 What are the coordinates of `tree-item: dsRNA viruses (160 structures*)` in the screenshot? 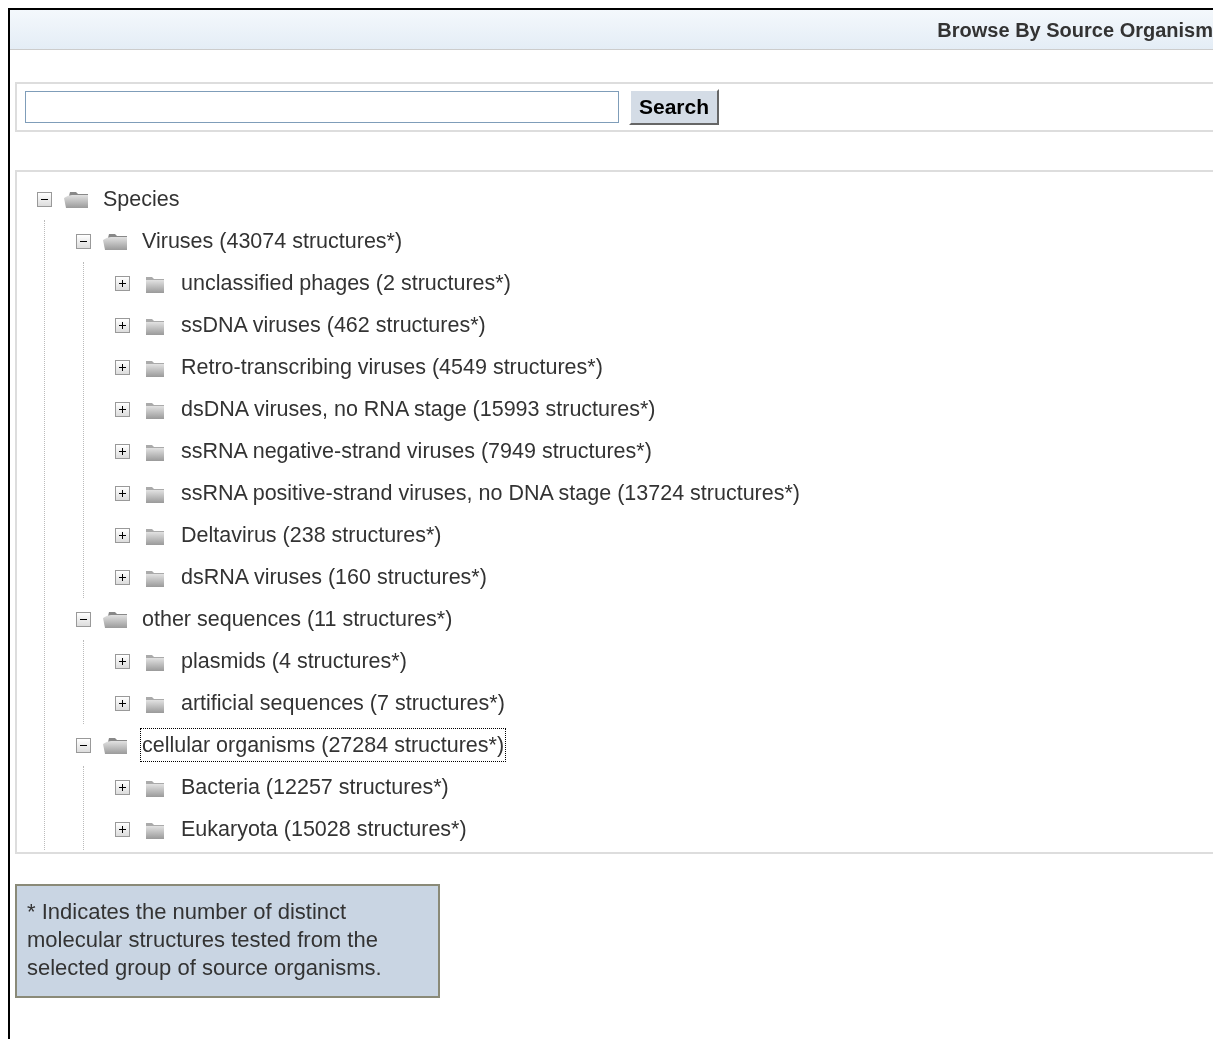 It's located at (334, 577).